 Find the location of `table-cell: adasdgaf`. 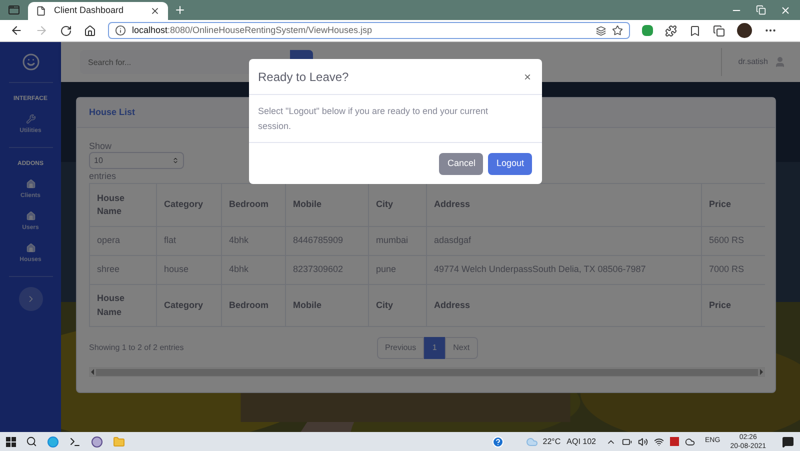

table-cell: adasdgaf is located at coordinates (564, 241).